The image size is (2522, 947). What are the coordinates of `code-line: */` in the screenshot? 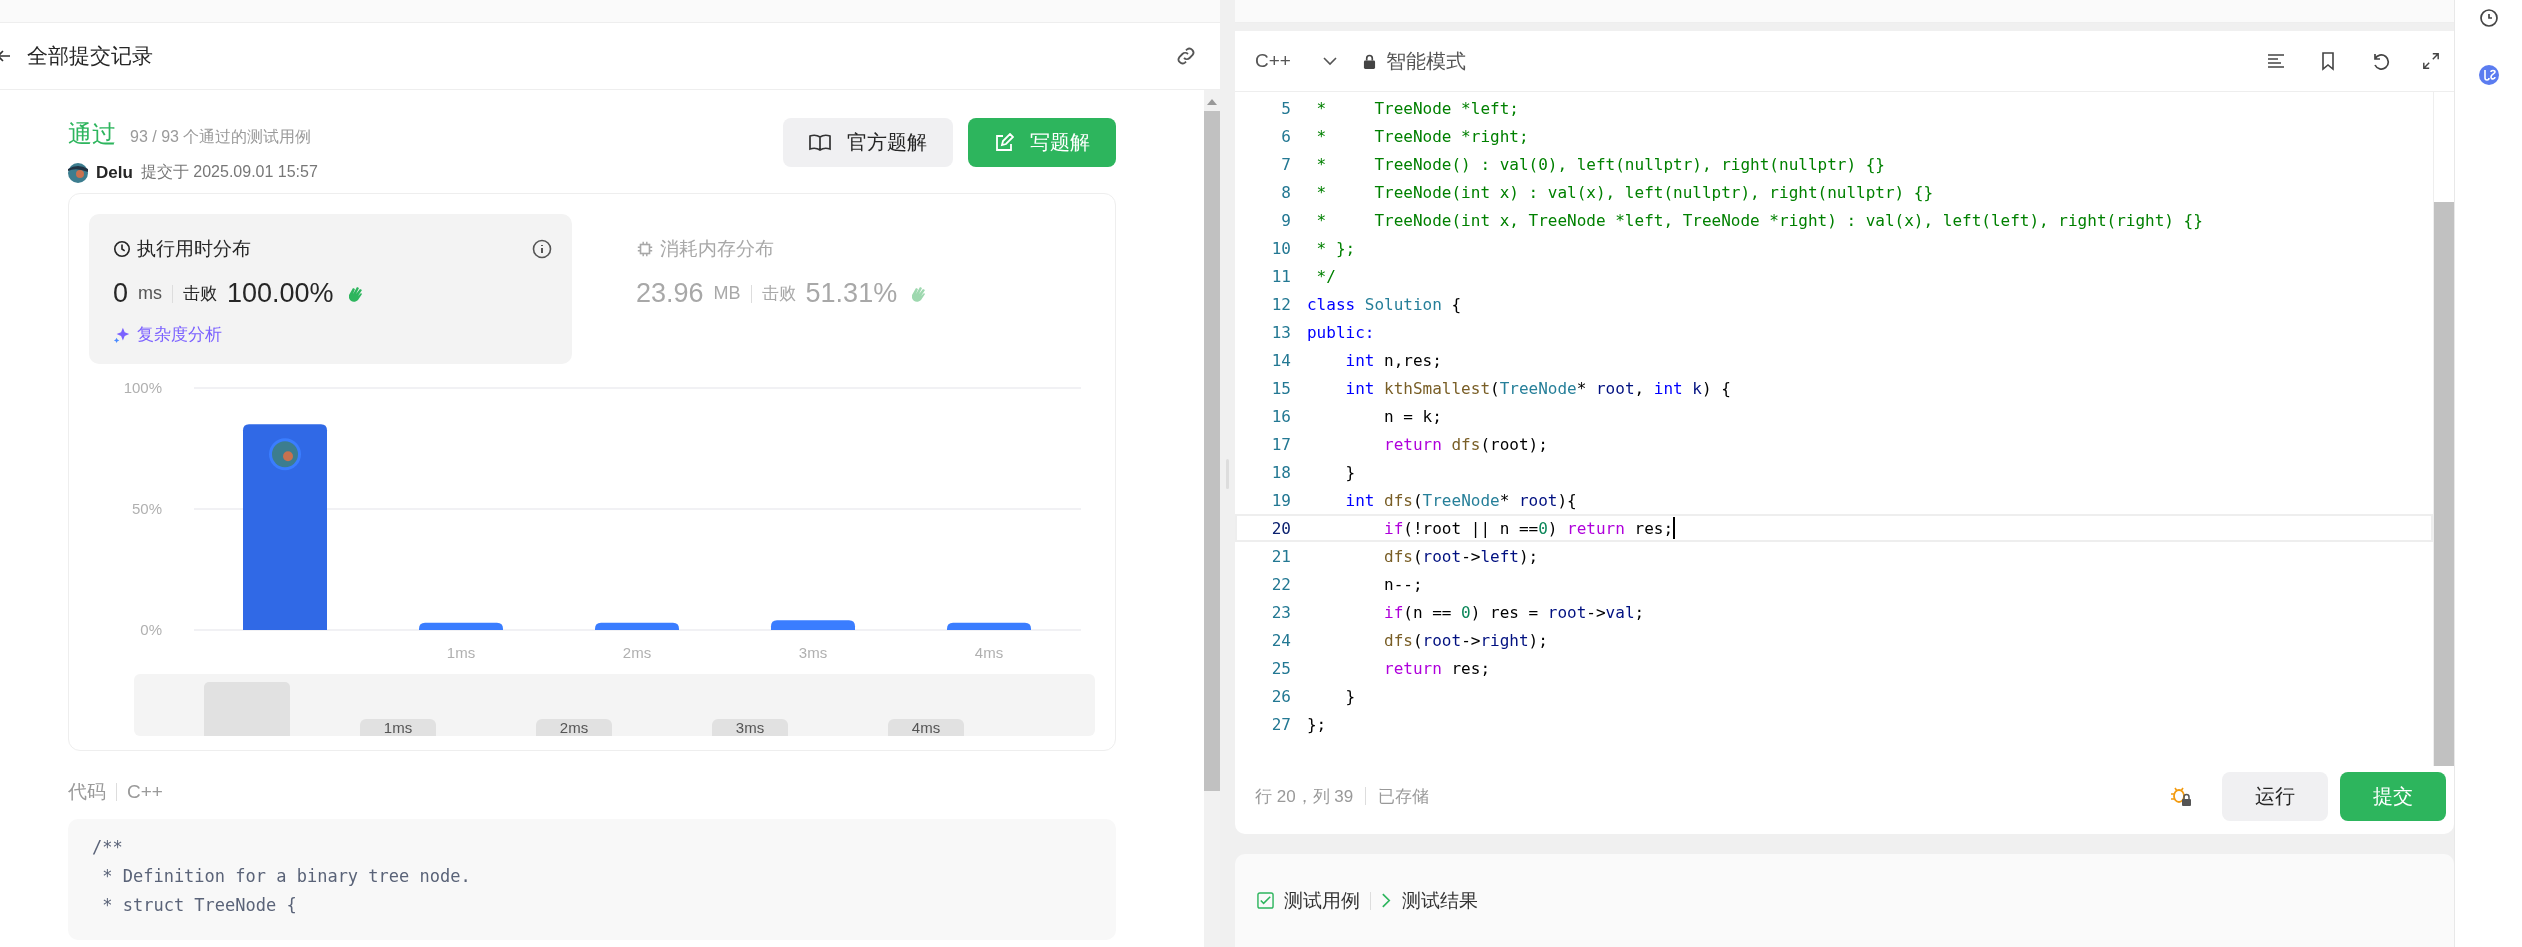 It's located at (1325, 276).